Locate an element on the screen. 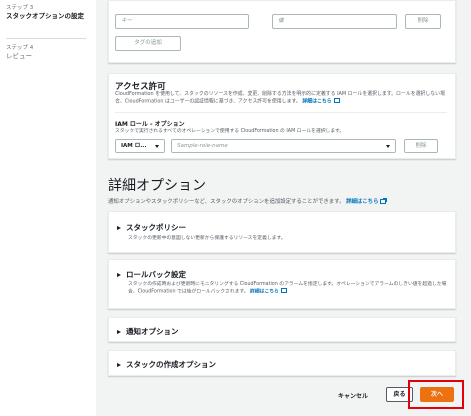  stack-policy-description: スタックの更新中の意図しない更新から保護するリソースを定義します。 is located at coordinates (207, 238).